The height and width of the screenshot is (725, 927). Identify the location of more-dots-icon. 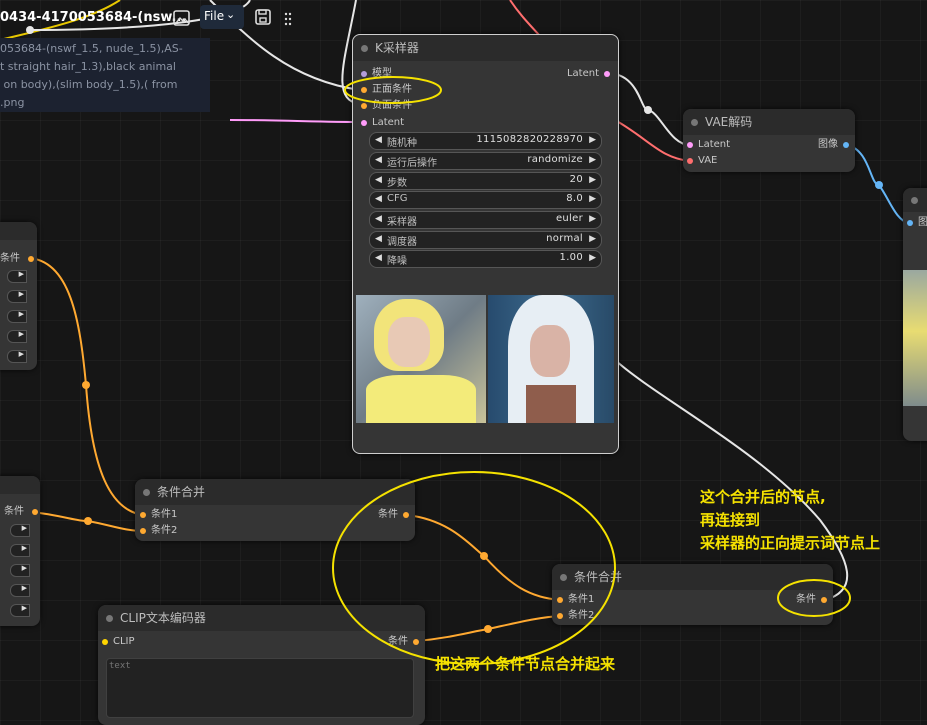
(288, 19).